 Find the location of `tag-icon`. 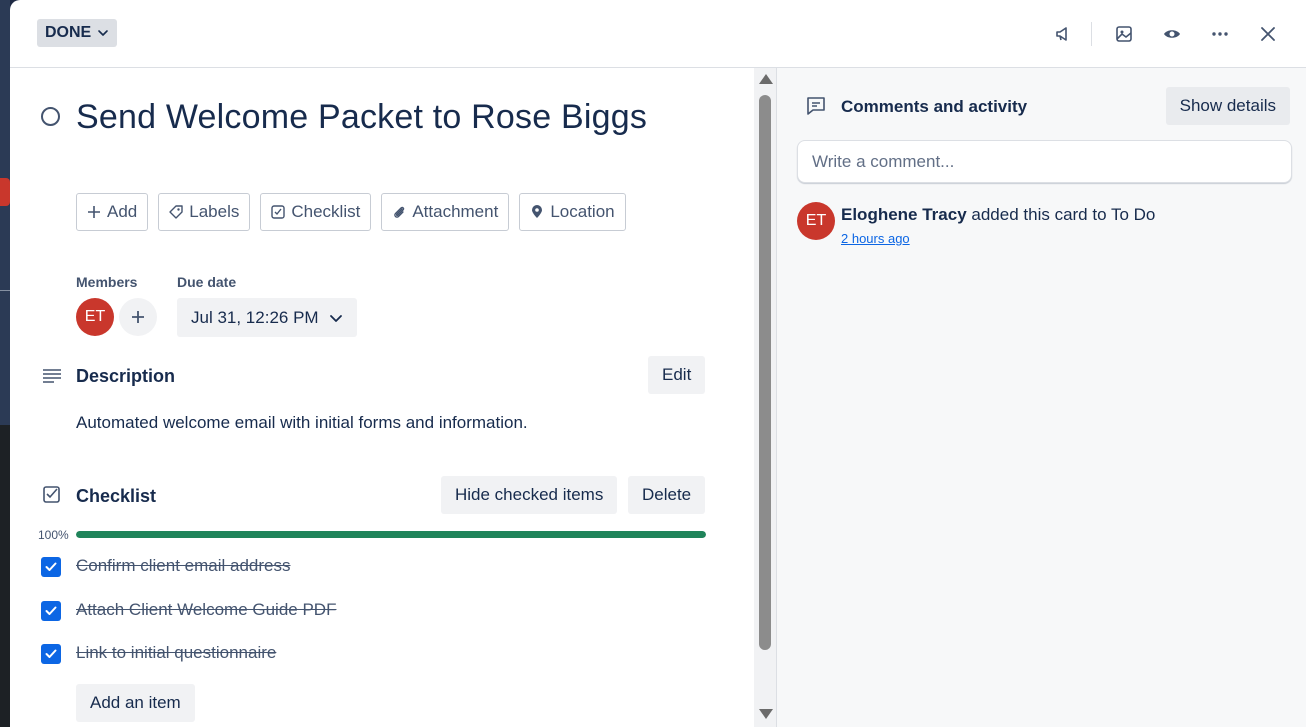

tag-icon is located at coordinates (176, 212).